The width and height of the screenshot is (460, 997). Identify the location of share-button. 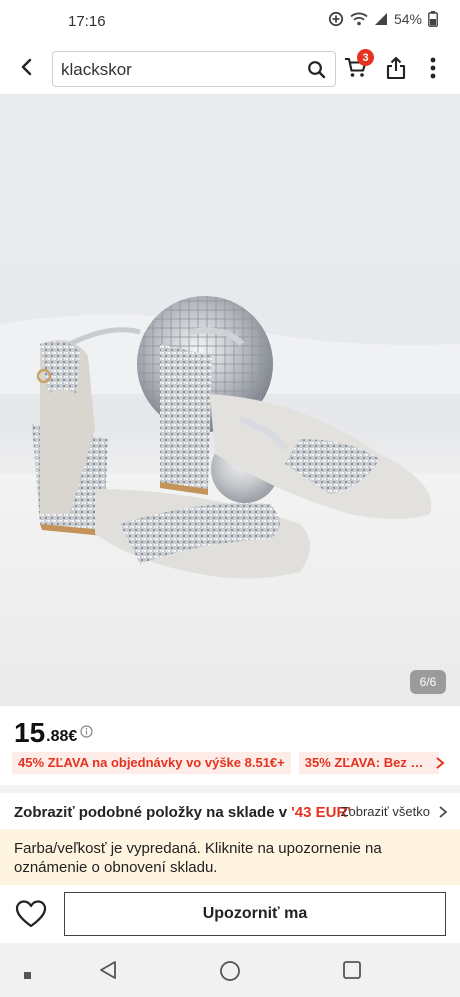
(396, 70).